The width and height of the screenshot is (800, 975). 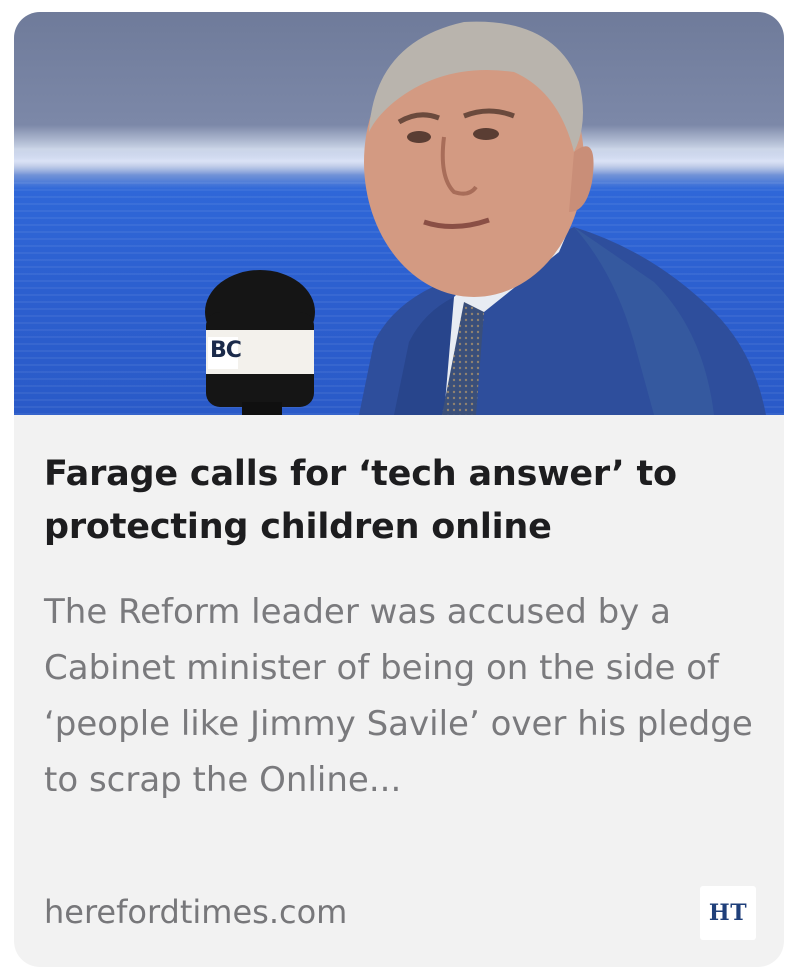 What do you see at coordinates (226, 350) in the screenshot?
I see `microphone-logo-text: BC` at bounding box center [226, 350].